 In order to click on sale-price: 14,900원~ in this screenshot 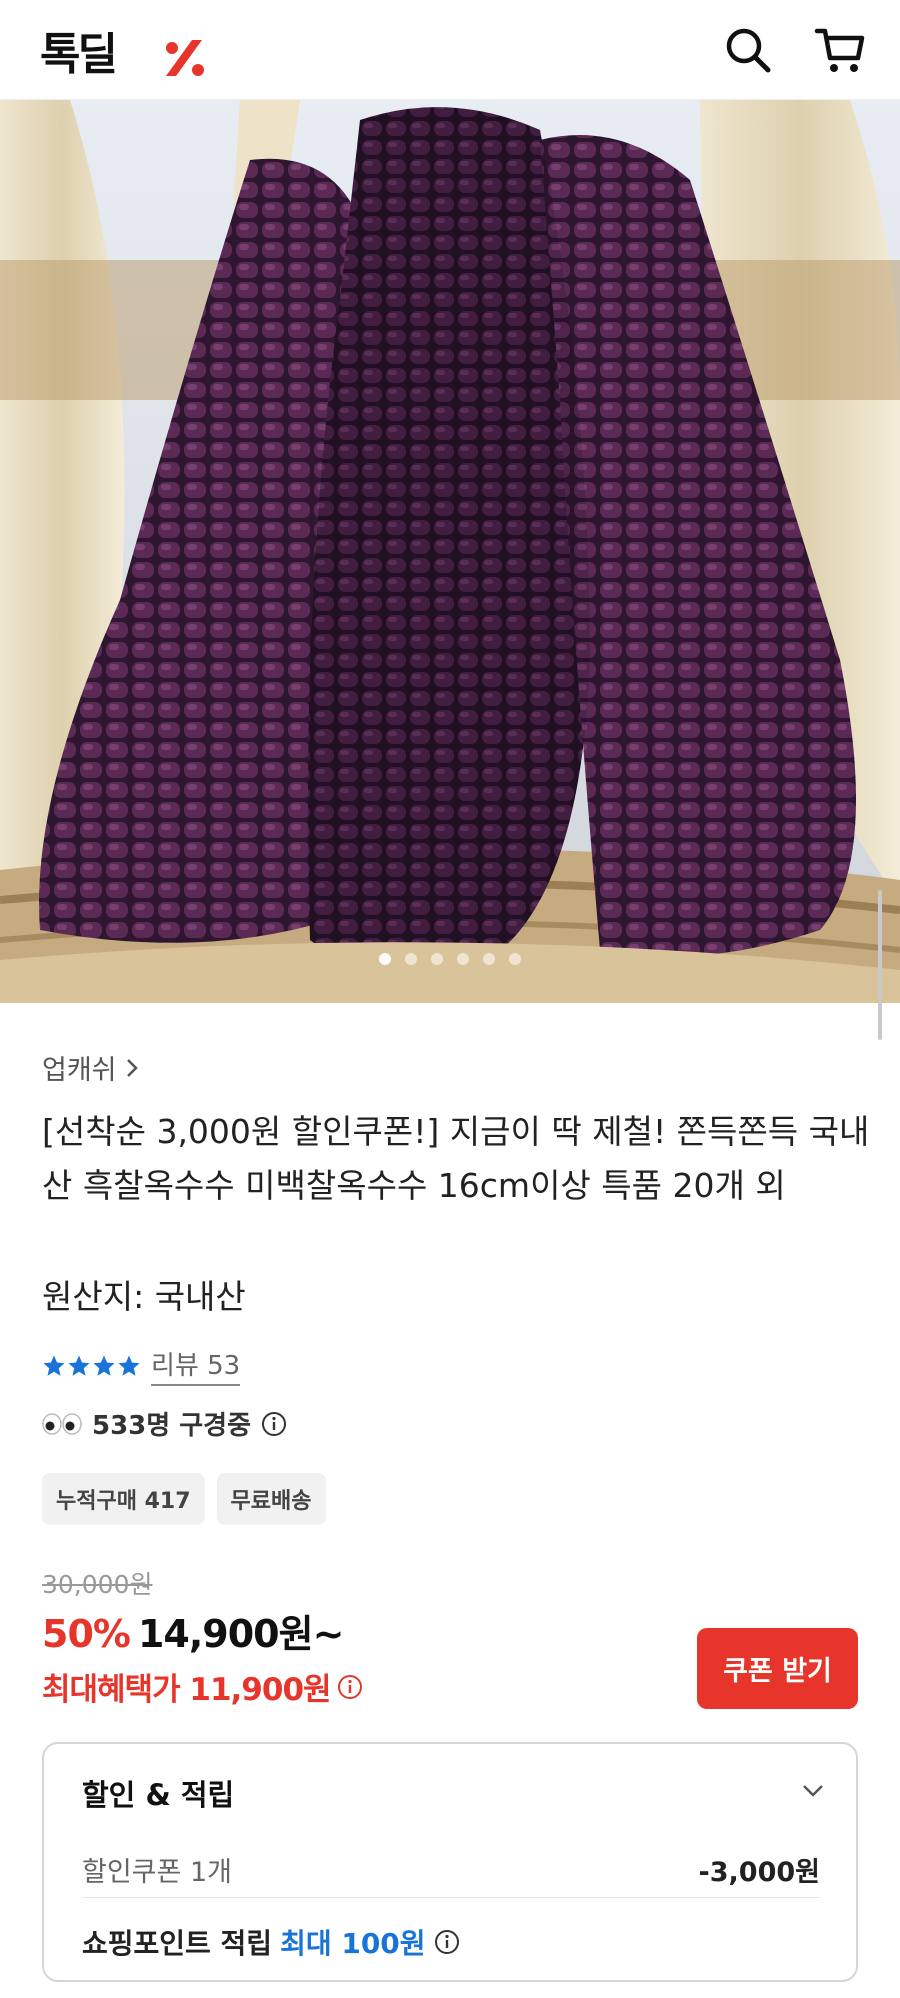, I will do `click(240, 1634)`.